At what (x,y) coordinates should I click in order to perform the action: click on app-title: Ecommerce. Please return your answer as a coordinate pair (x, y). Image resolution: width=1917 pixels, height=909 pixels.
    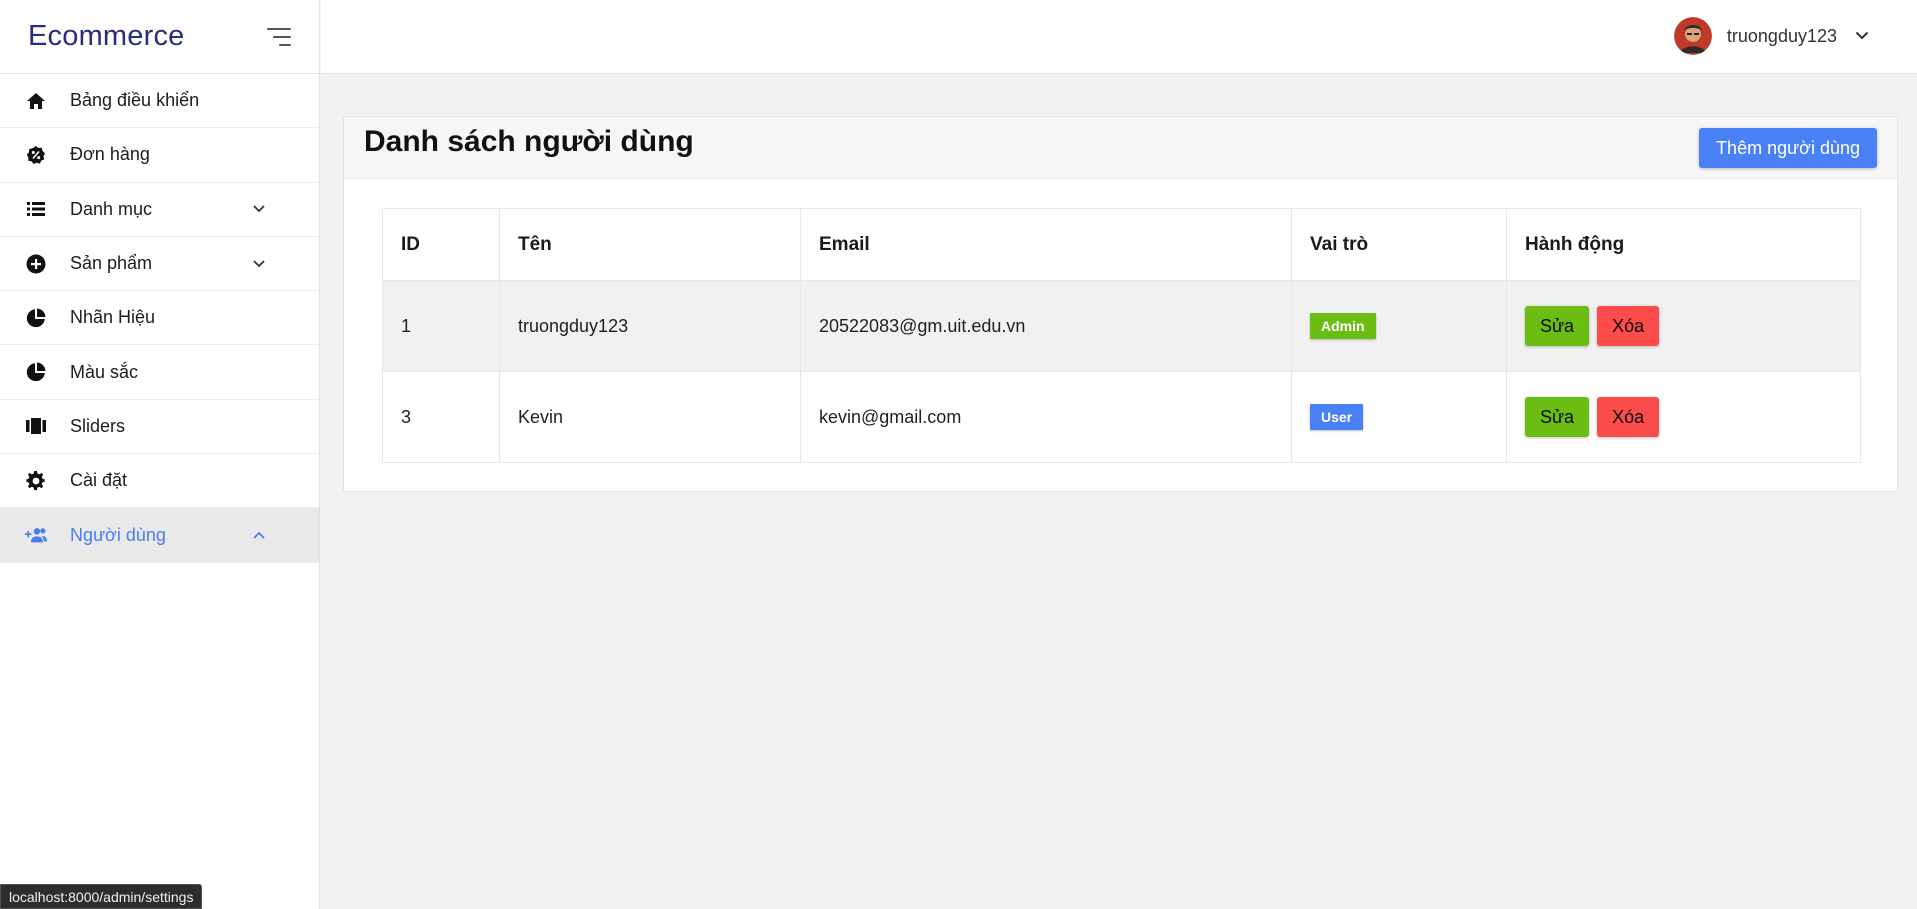
    Looking at the image, I should click on (106, 36).